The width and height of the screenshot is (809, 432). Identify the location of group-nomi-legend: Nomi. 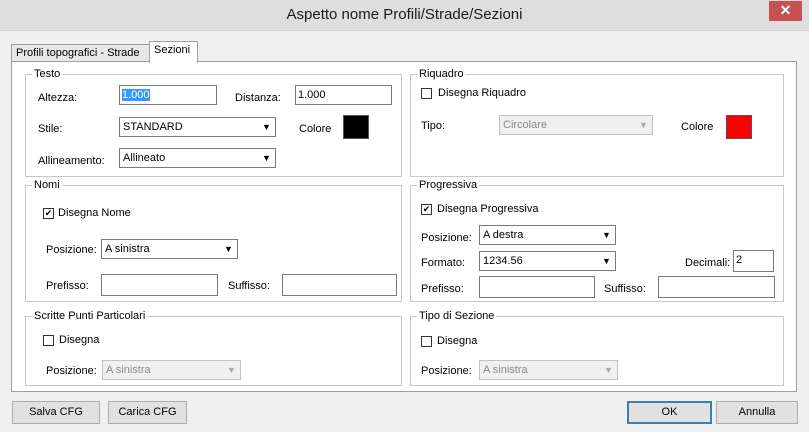
(47, 185).